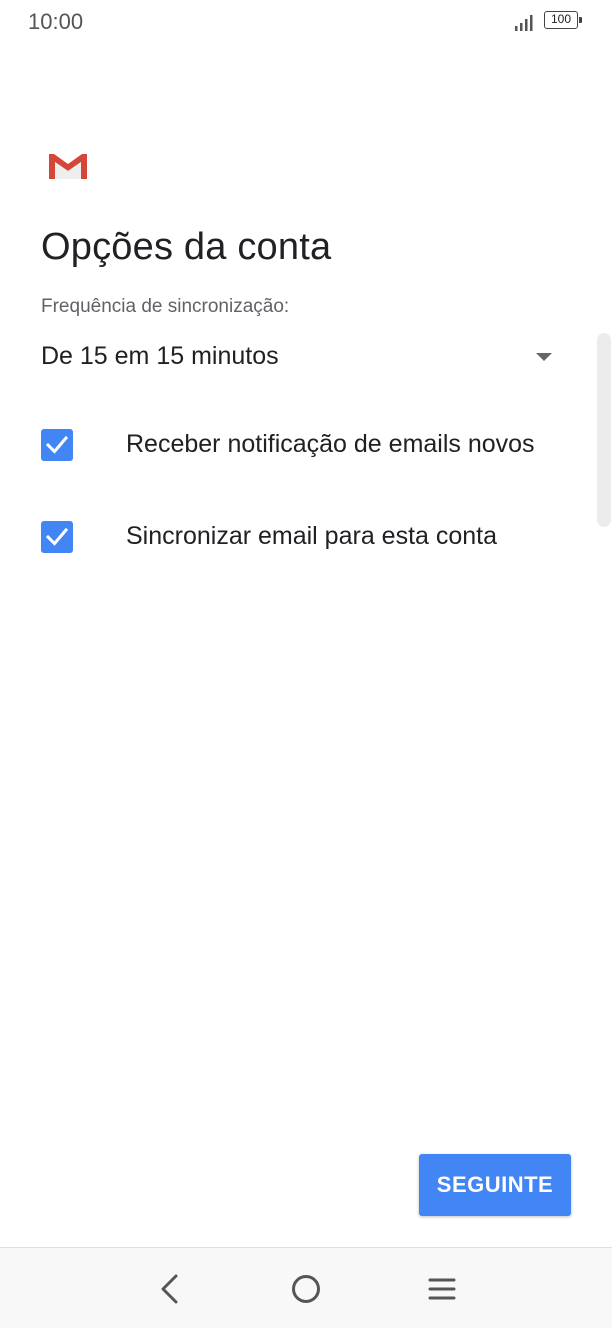  I want to click on sync-frequency-dropdown: De 15 em 15 minutos, so click(306, 359).